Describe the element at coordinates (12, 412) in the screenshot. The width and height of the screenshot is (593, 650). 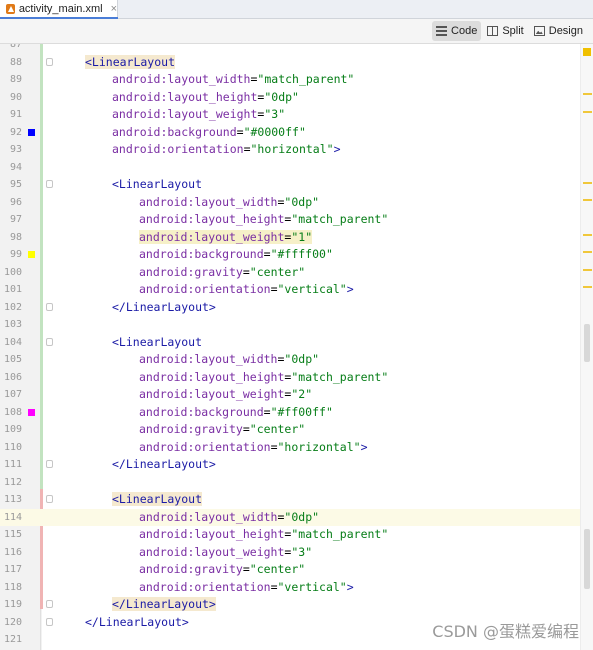
I see `line-number: 108` at that location.